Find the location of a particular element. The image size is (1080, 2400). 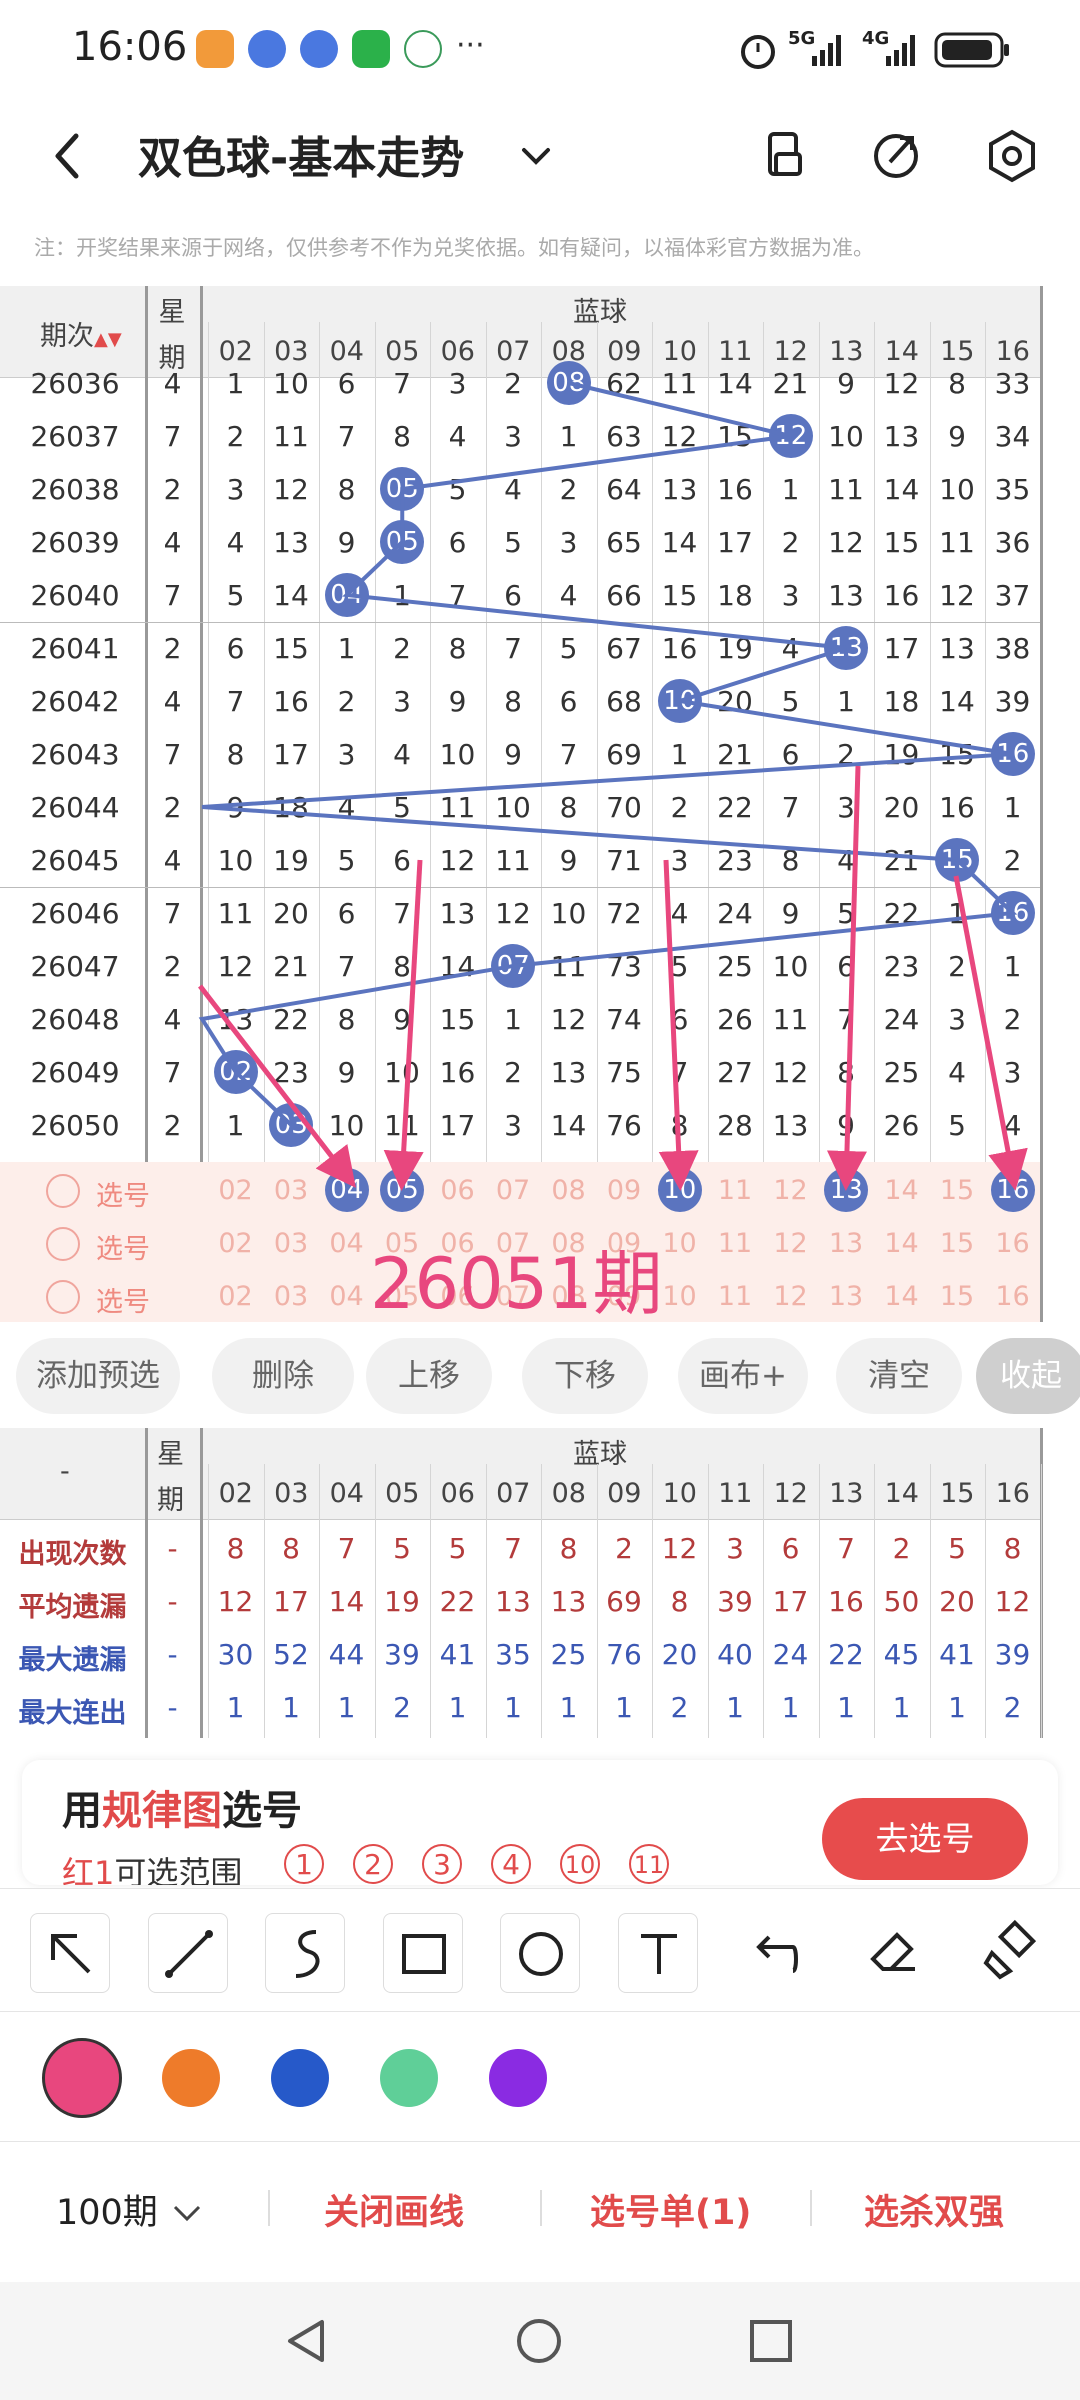

pick-number: 06 is located at coordinates (457, 1190).